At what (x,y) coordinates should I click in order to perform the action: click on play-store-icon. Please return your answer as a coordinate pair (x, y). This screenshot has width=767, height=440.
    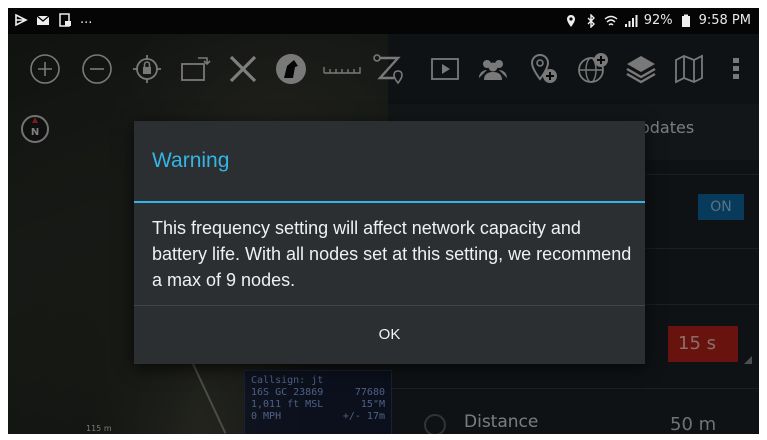
    Looking at the image, I should click on (21, 19).